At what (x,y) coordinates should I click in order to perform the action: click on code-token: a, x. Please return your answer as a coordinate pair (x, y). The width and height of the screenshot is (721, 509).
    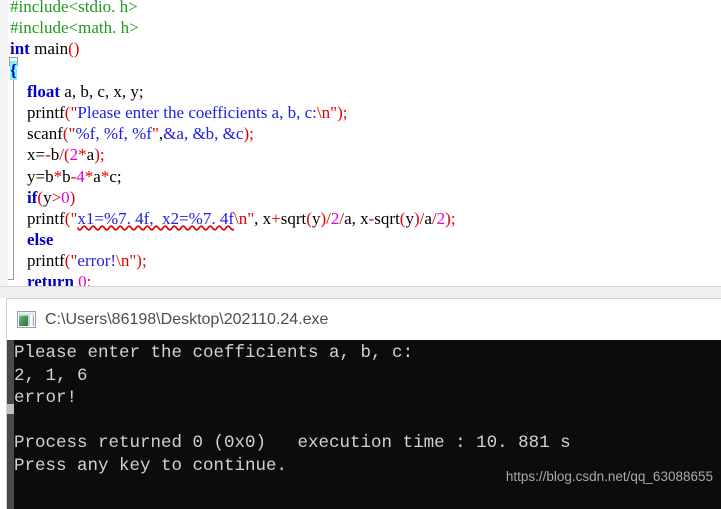
    Looking at the image, I should click on (356, 218).